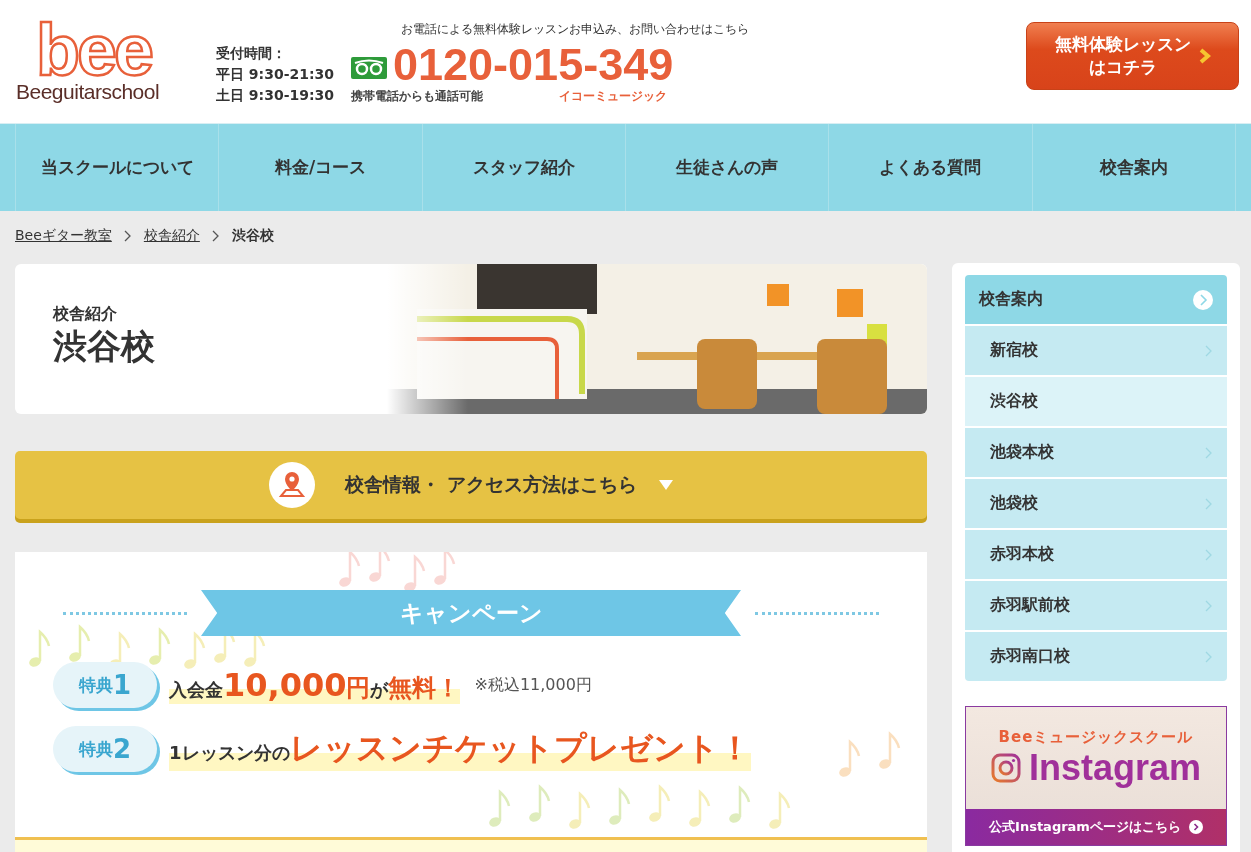  What do you see at coordinates (1096, 554) in the screenshot?
I see `sidebar-item: 赤羽本校` at bounding box center [1096, 554].